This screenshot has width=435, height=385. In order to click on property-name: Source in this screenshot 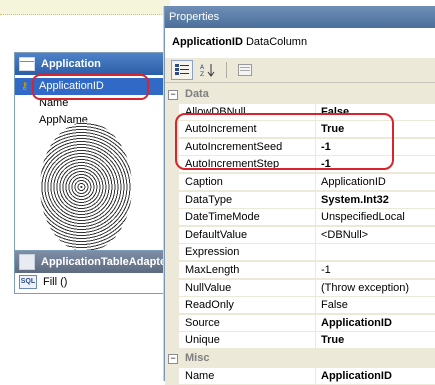, I will do `click(247, 323)`.